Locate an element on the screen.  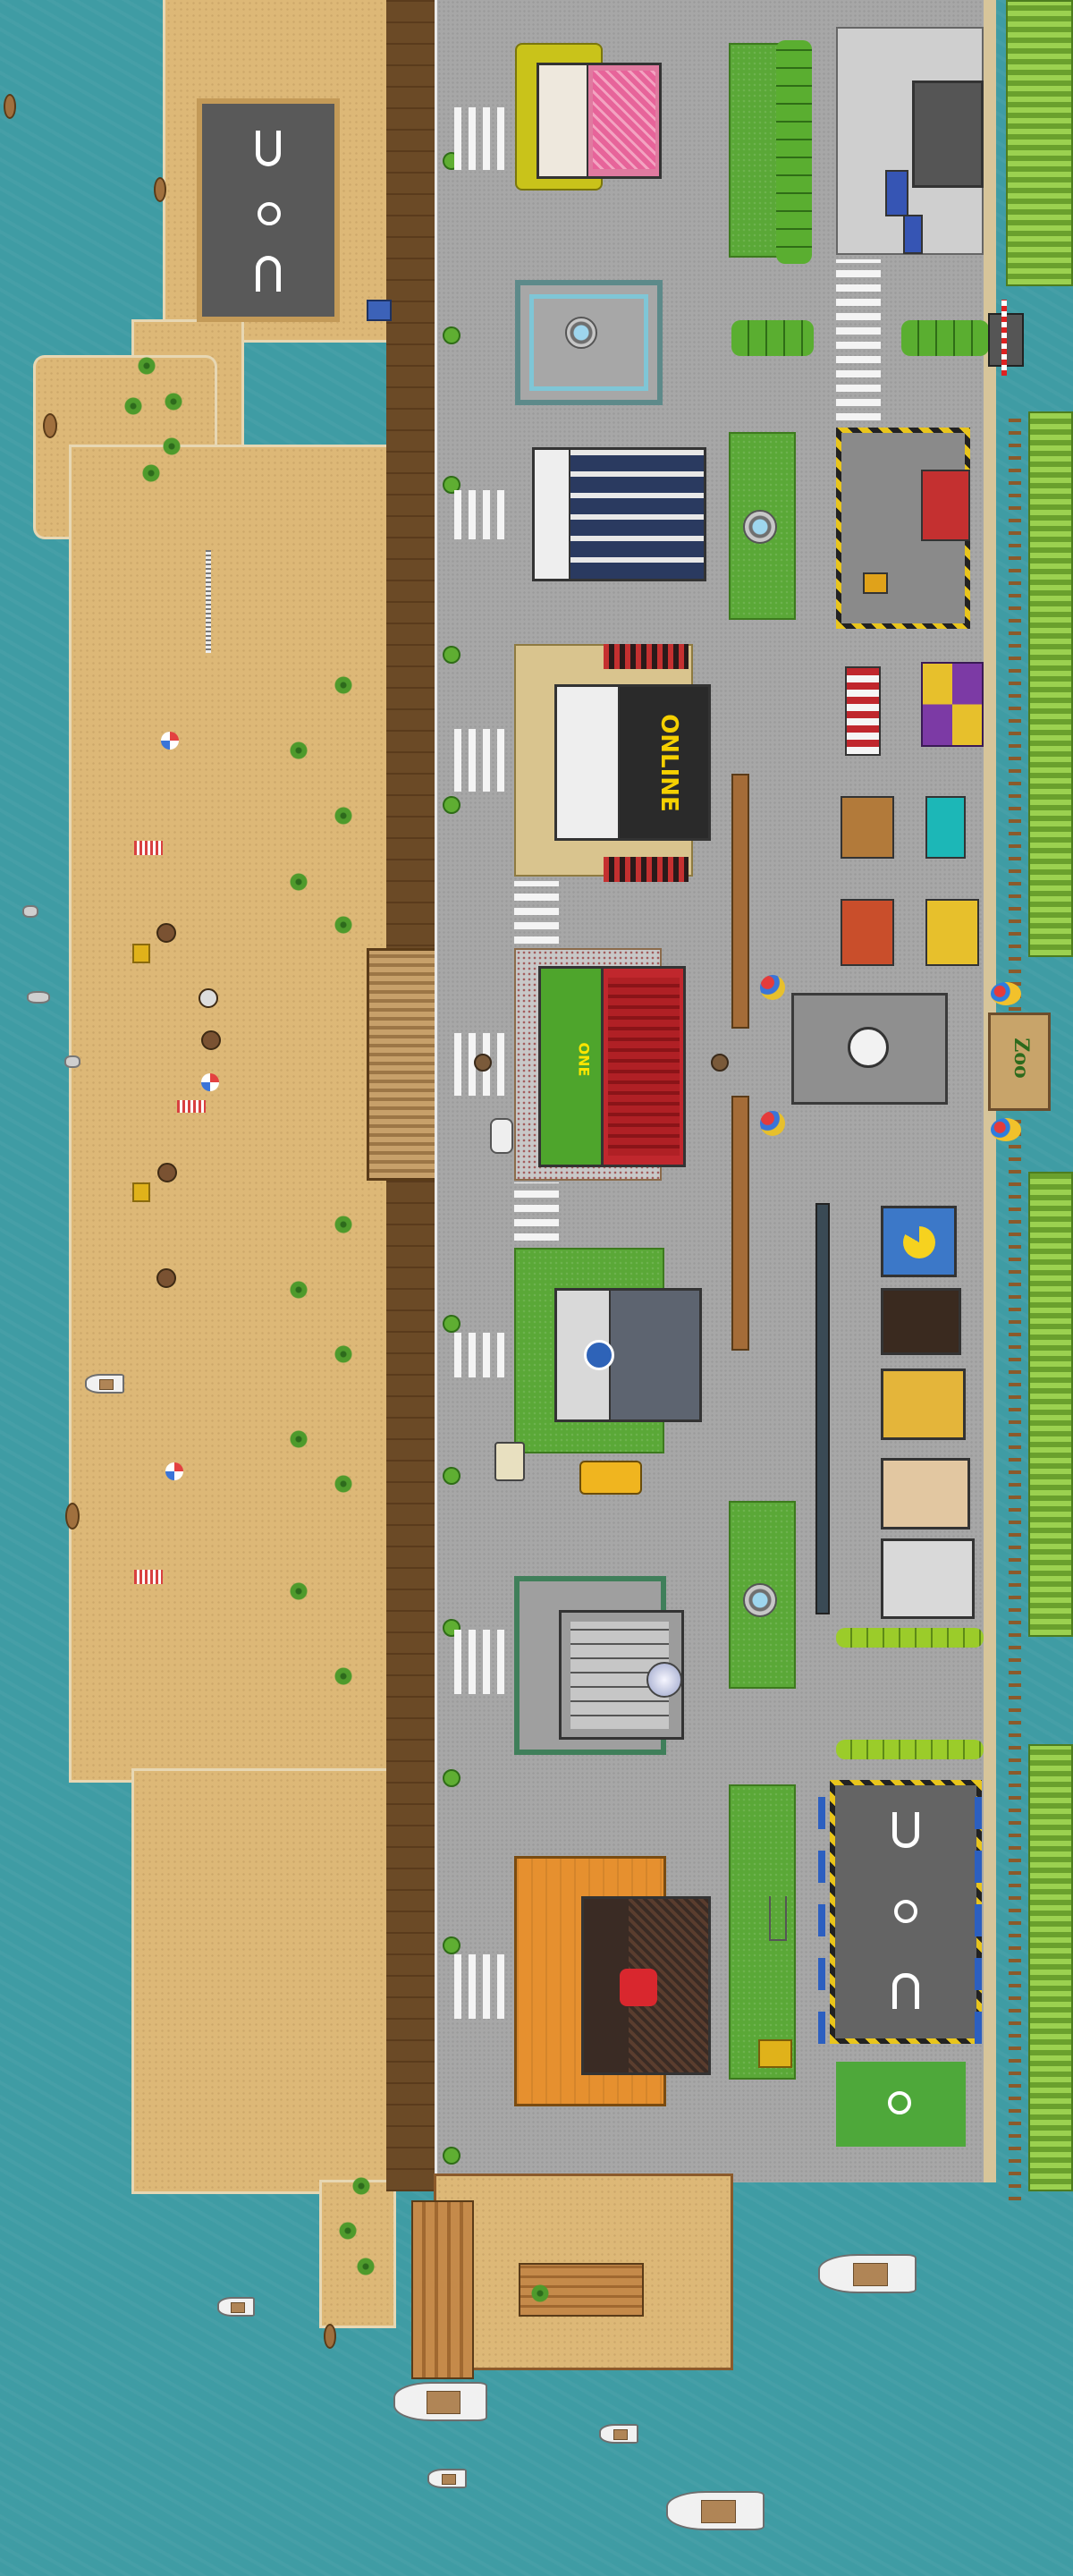
office-building is located at coordinates (619, 514).